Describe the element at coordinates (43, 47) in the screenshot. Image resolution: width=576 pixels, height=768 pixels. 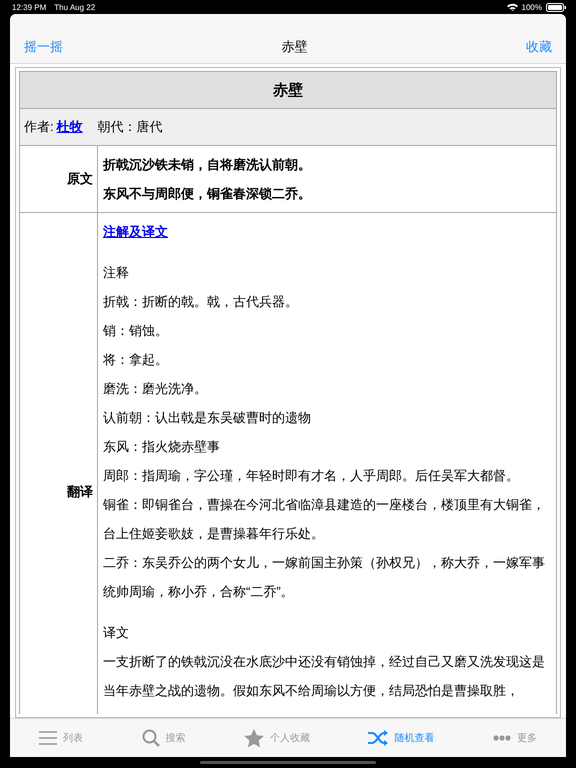
I see `shake-link: 摇一摇` at that location.